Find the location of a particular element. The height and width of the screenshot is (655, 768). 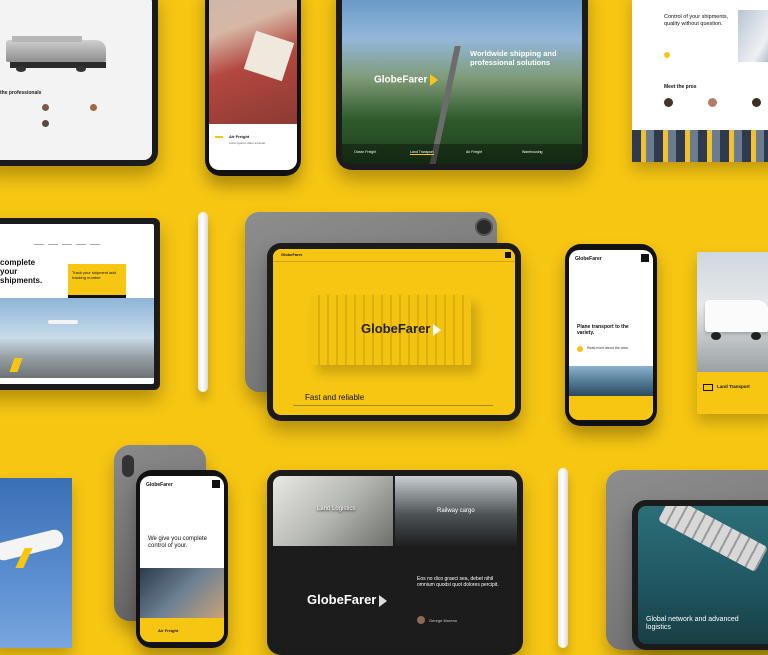

quote-author: George Moreno is located at coordinates (443, 620).